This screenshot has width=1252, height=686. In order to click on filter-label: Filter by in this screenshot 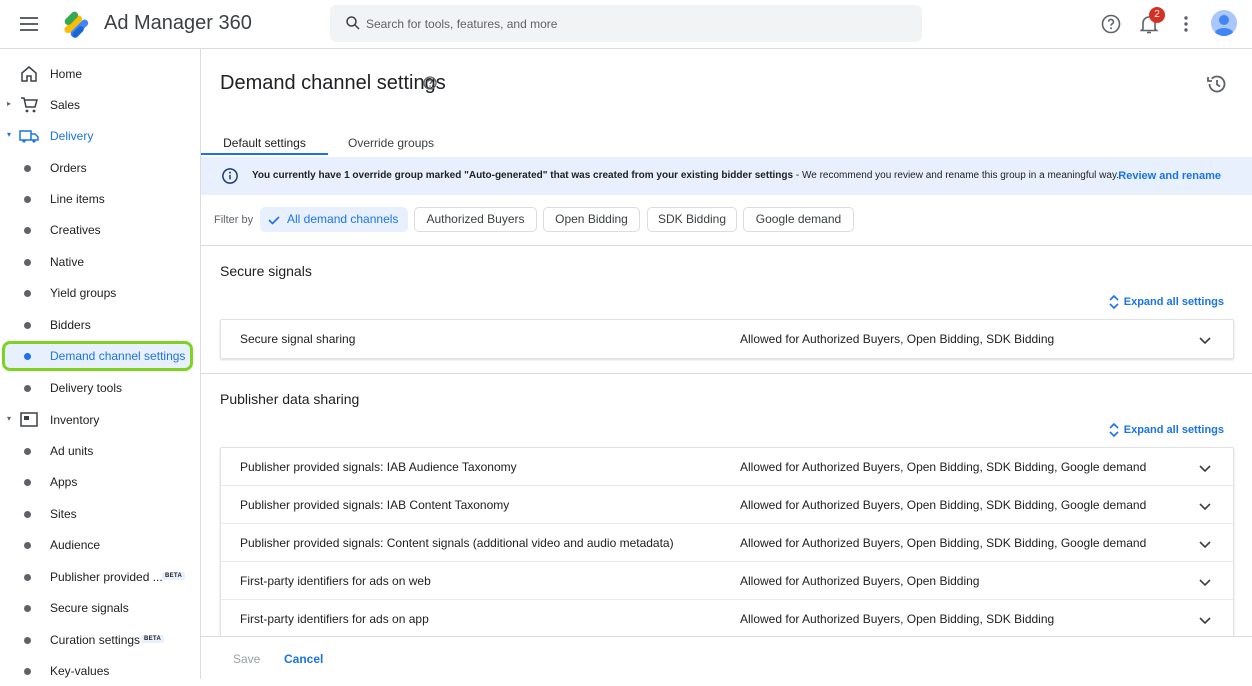, I will do `click(234, 220)`.